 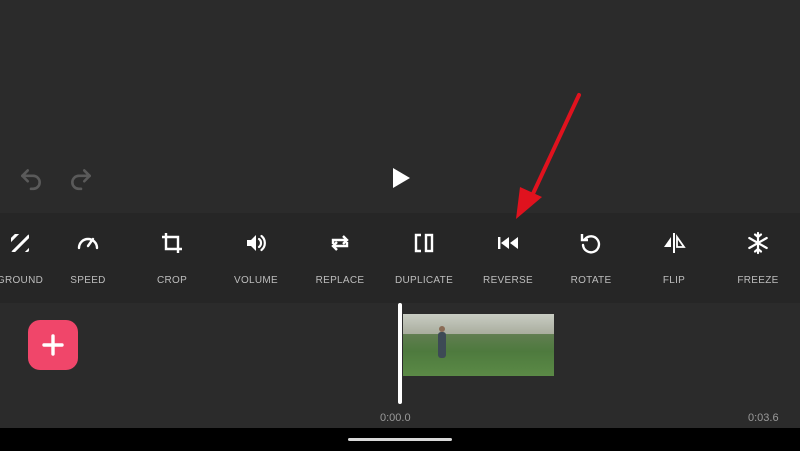 I want to click on tool-freeze: FREEZE, so click(x=758, y=258).